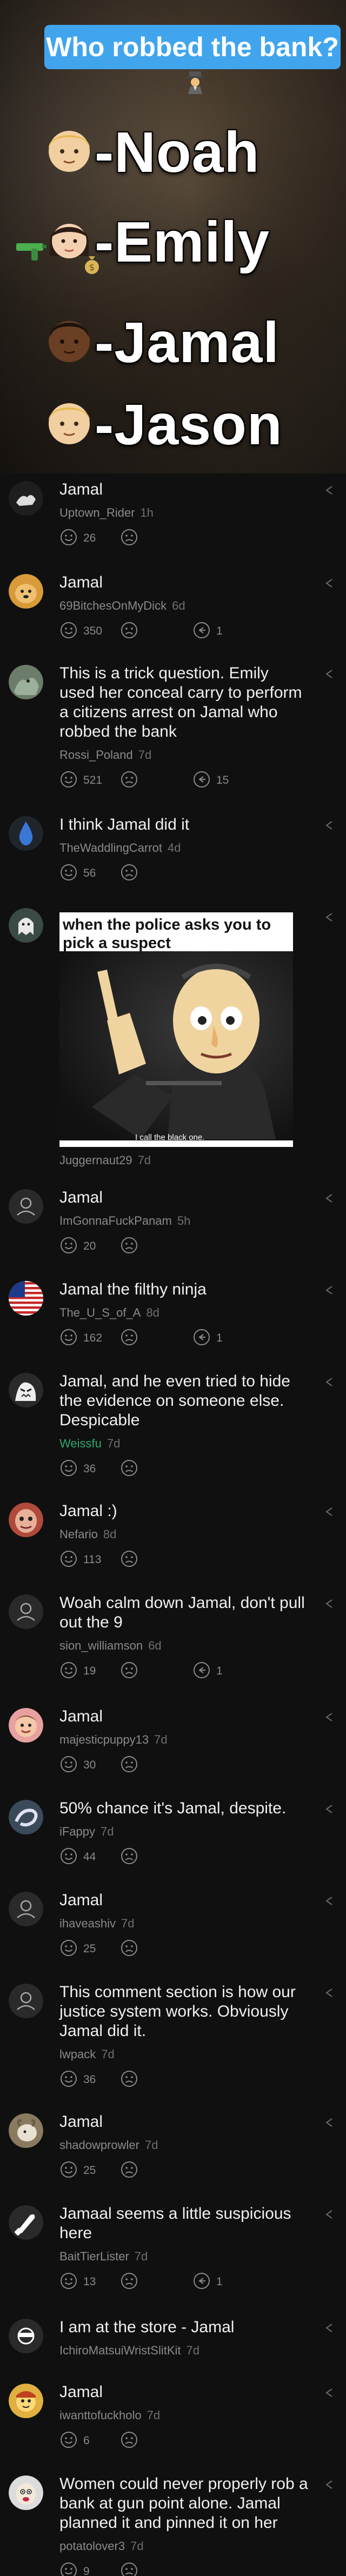  Describe the element at coordinates (74, 2569) in the screenshot. I see `like-button: 9` at that location.